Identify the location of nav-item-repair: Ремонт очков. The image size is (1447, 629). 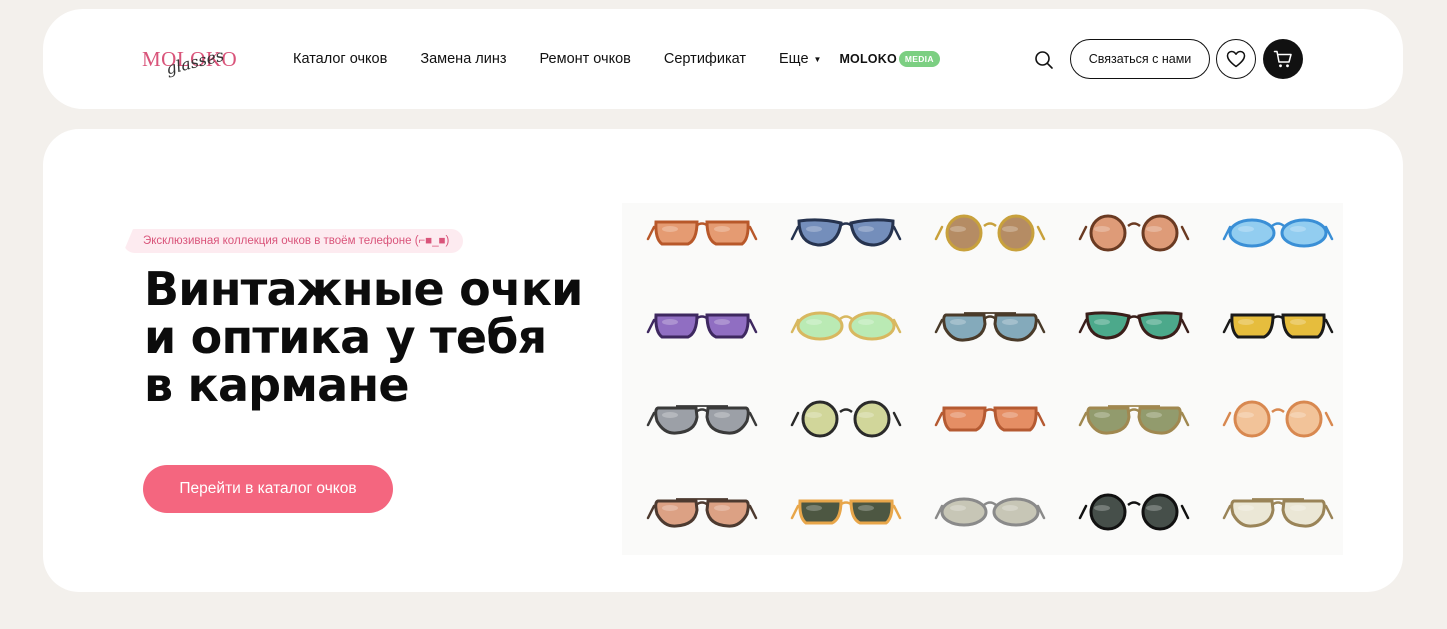
(585, 59).